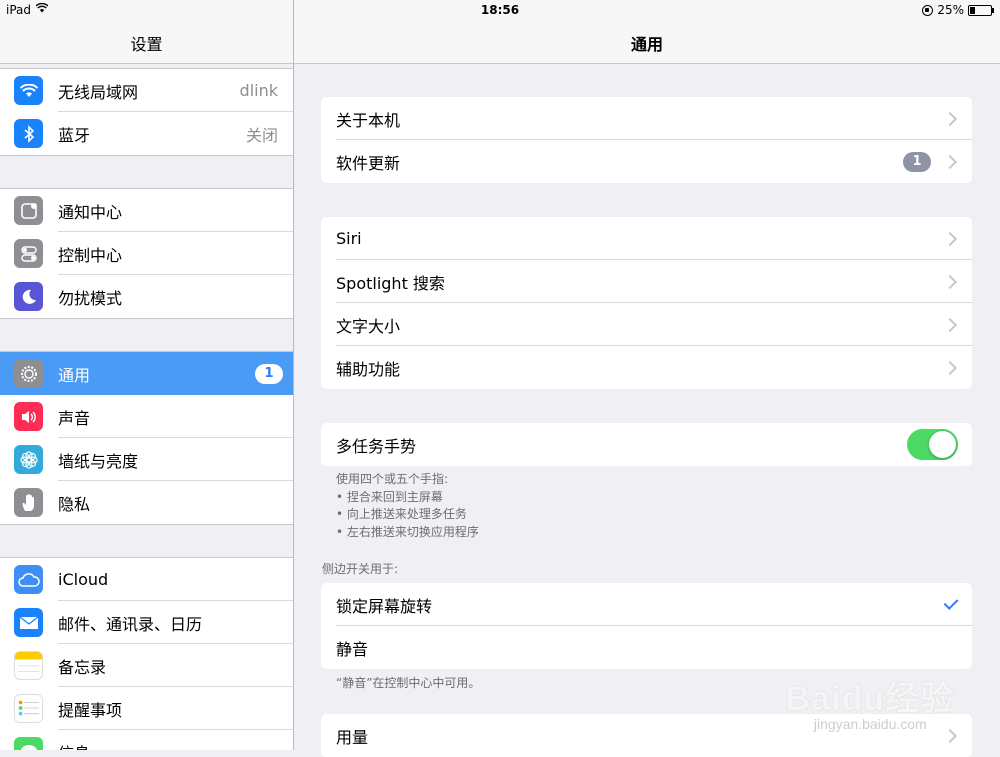 The image size is (1000, 757). I want to click on sidebar-item: 通知中心, so click(146, 210).